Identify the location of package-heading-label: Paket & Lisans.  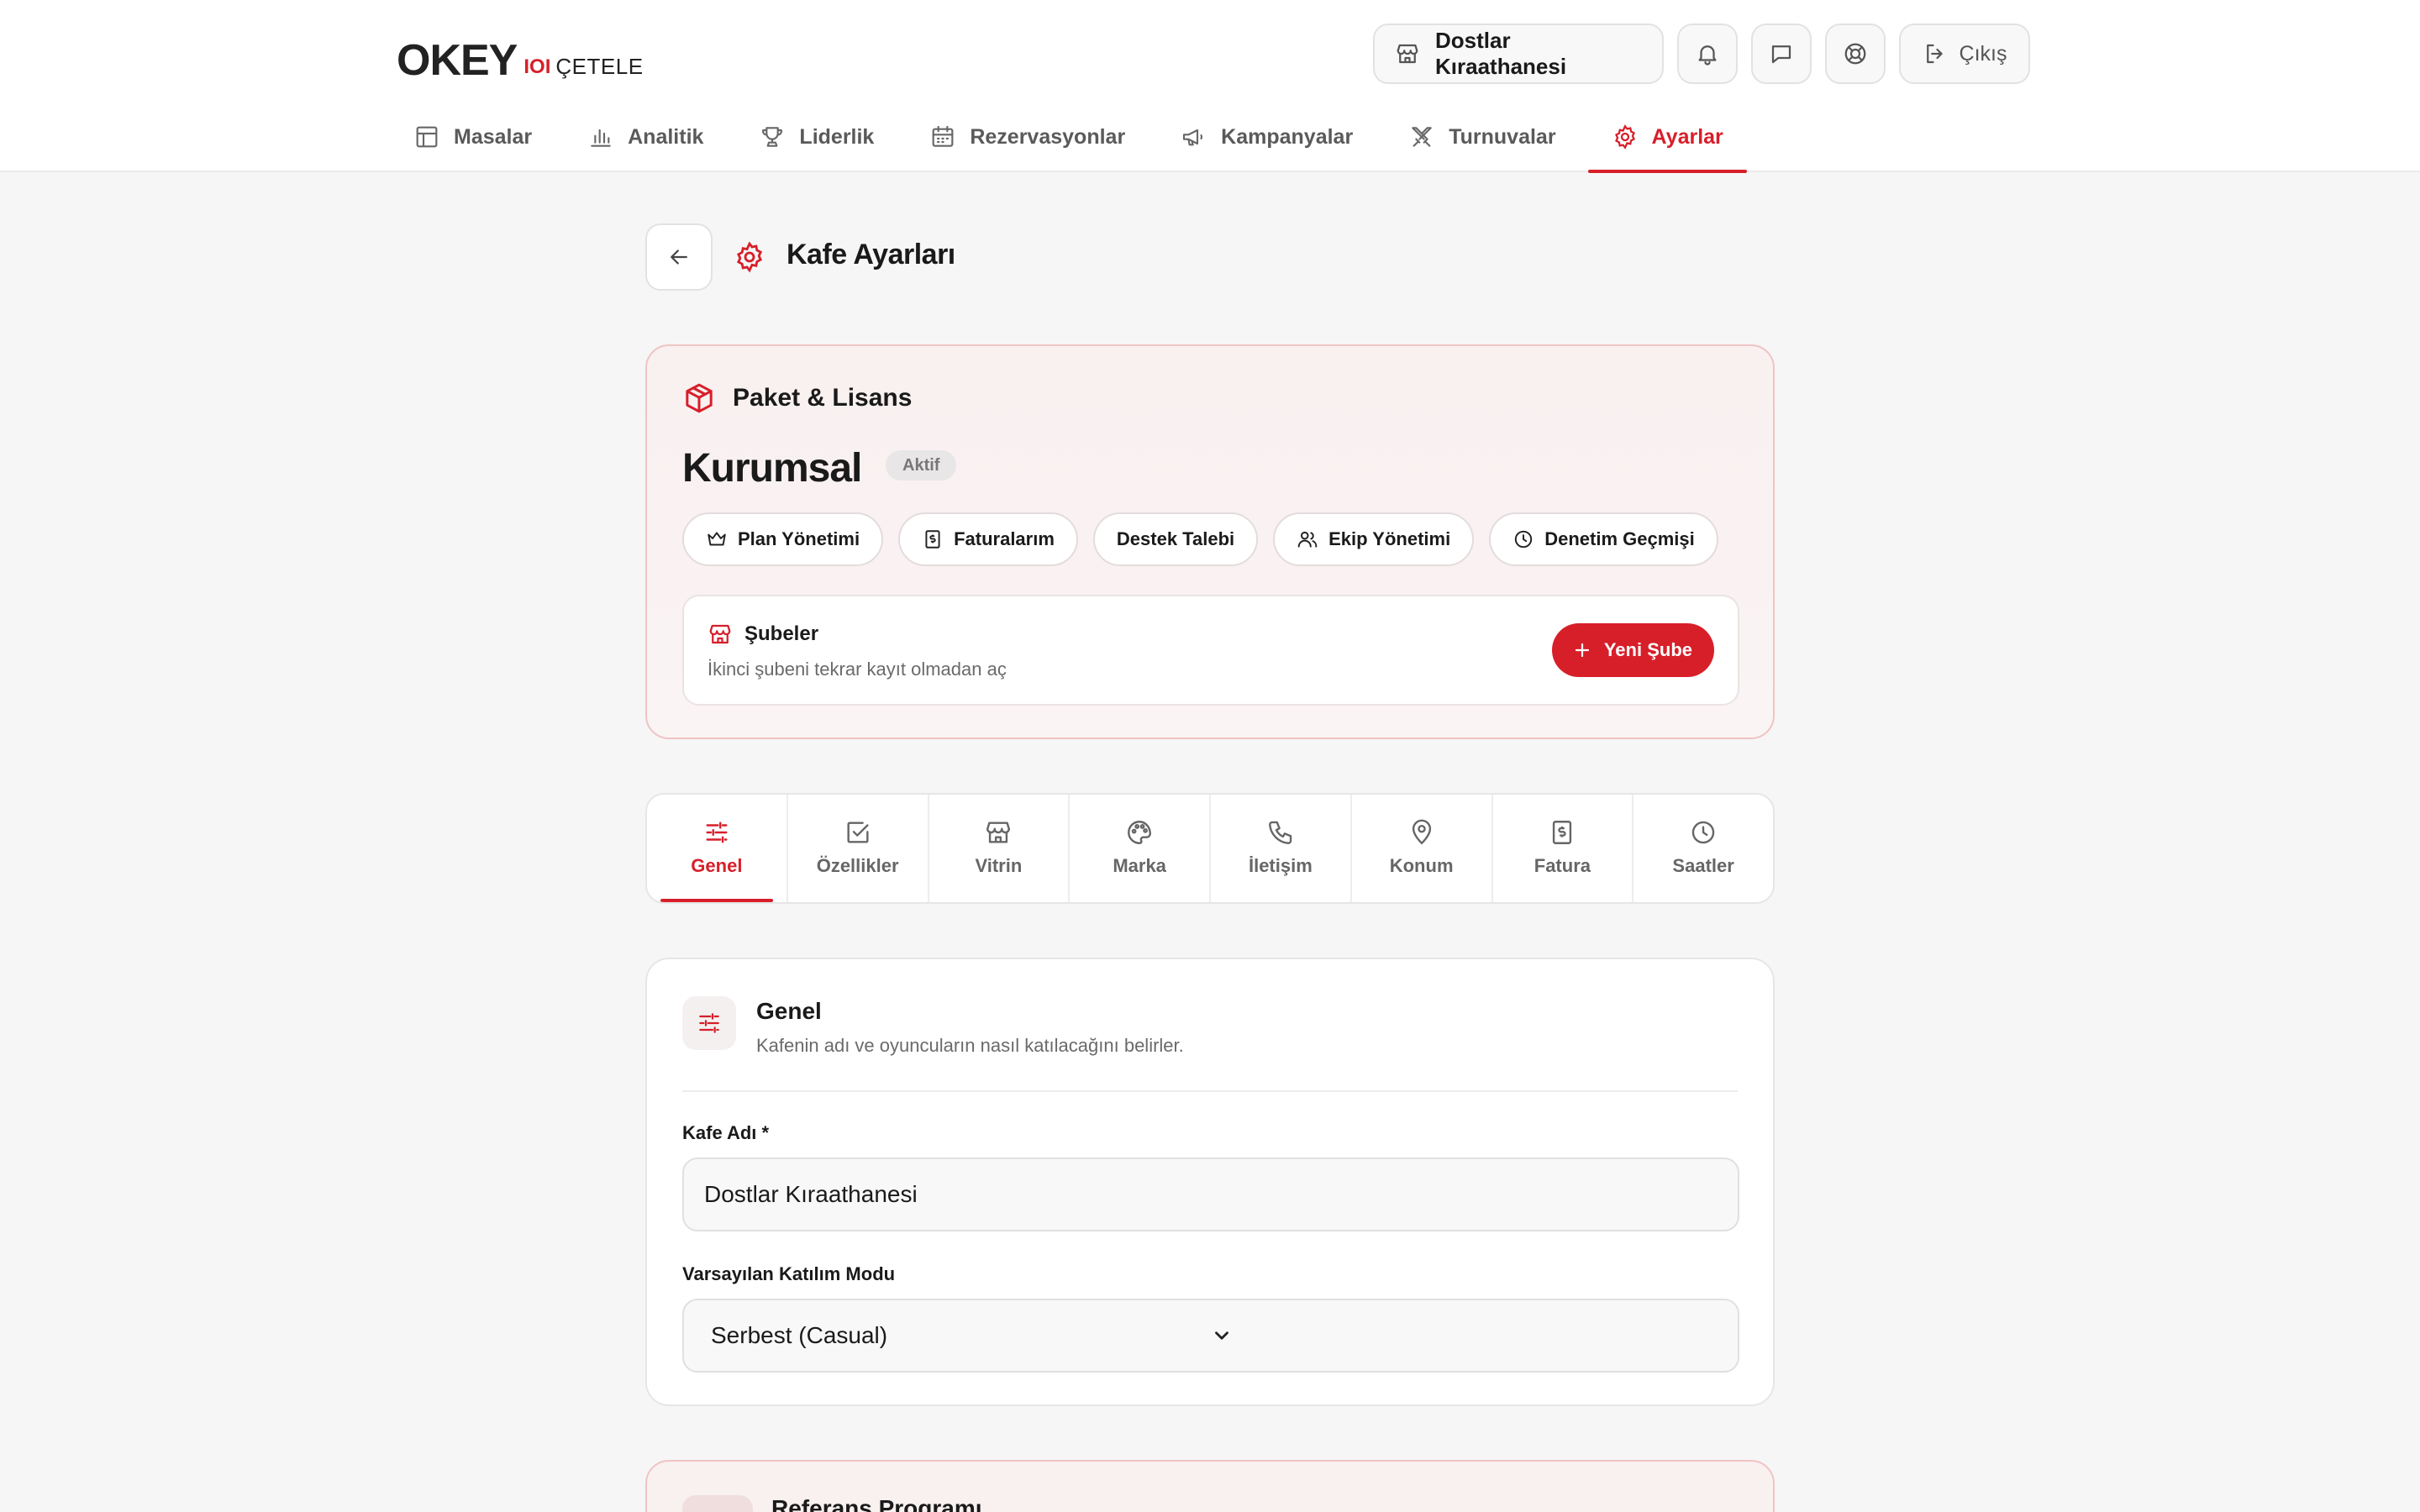
(823, 398).